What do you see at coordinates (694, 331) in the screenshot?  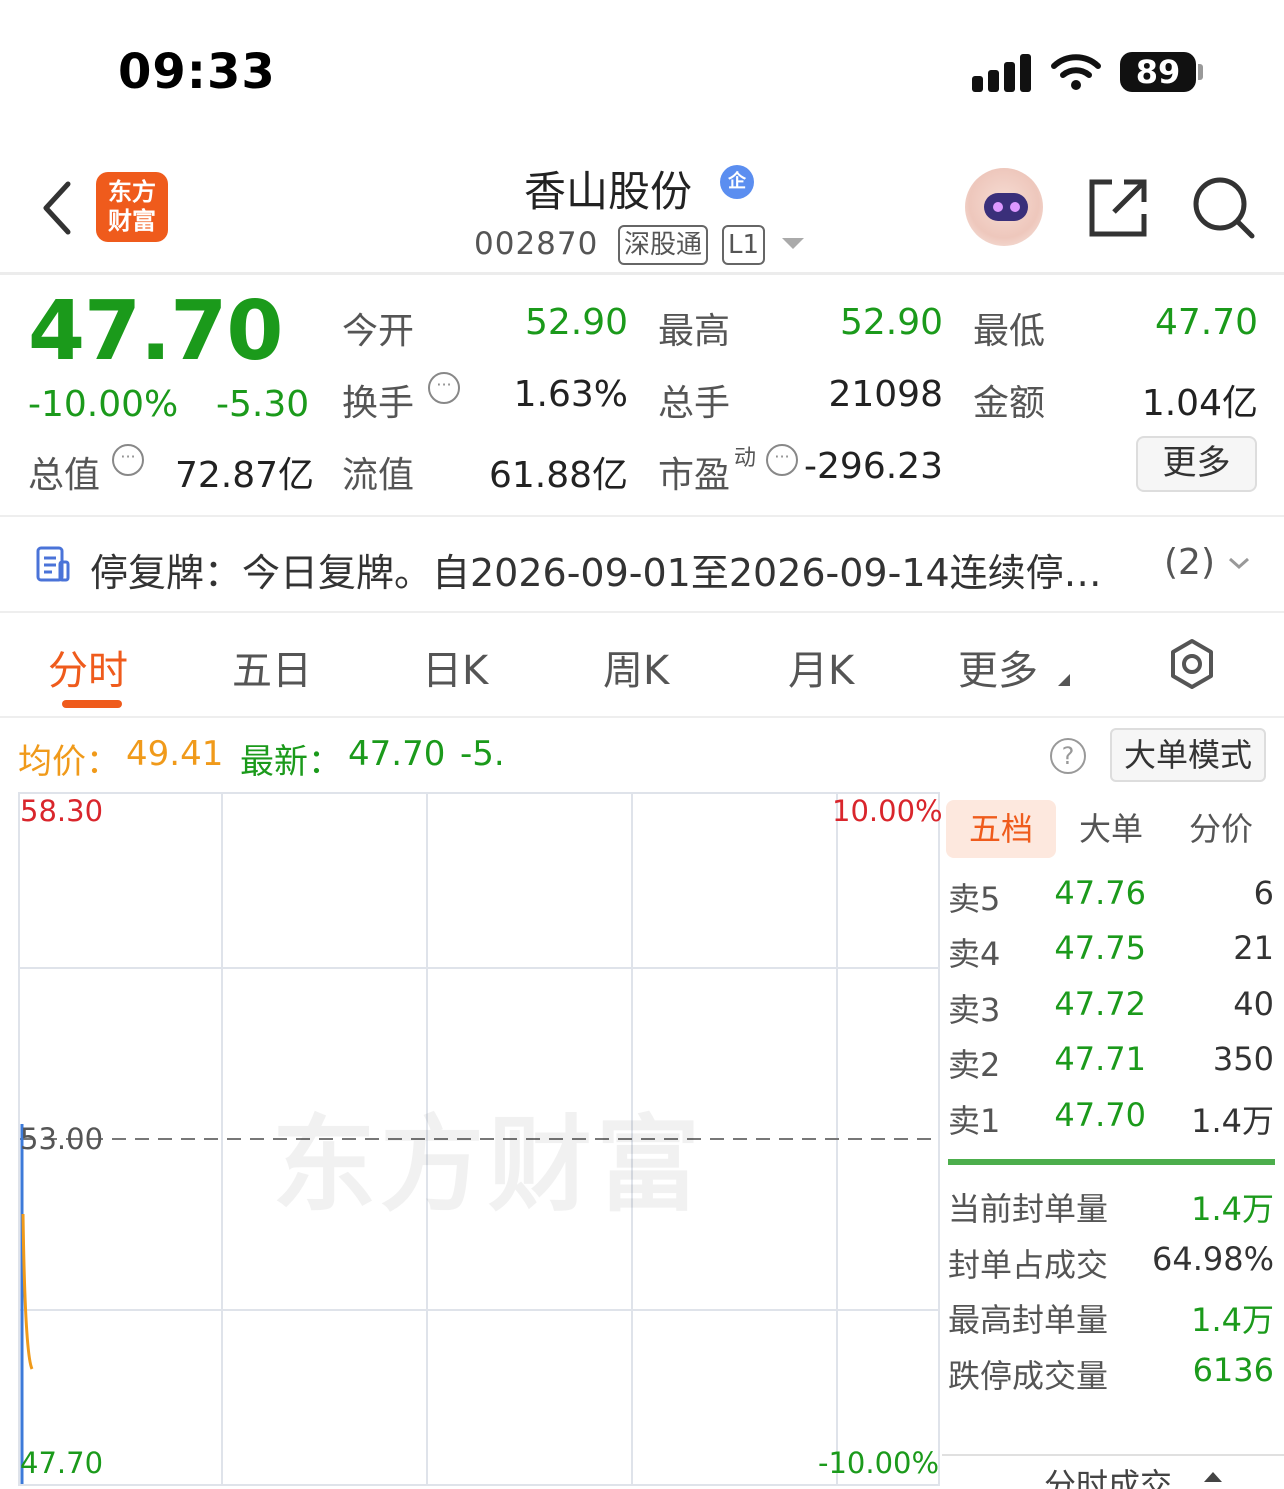 I see `high-label: 最高` at bounding box center [694, 331].